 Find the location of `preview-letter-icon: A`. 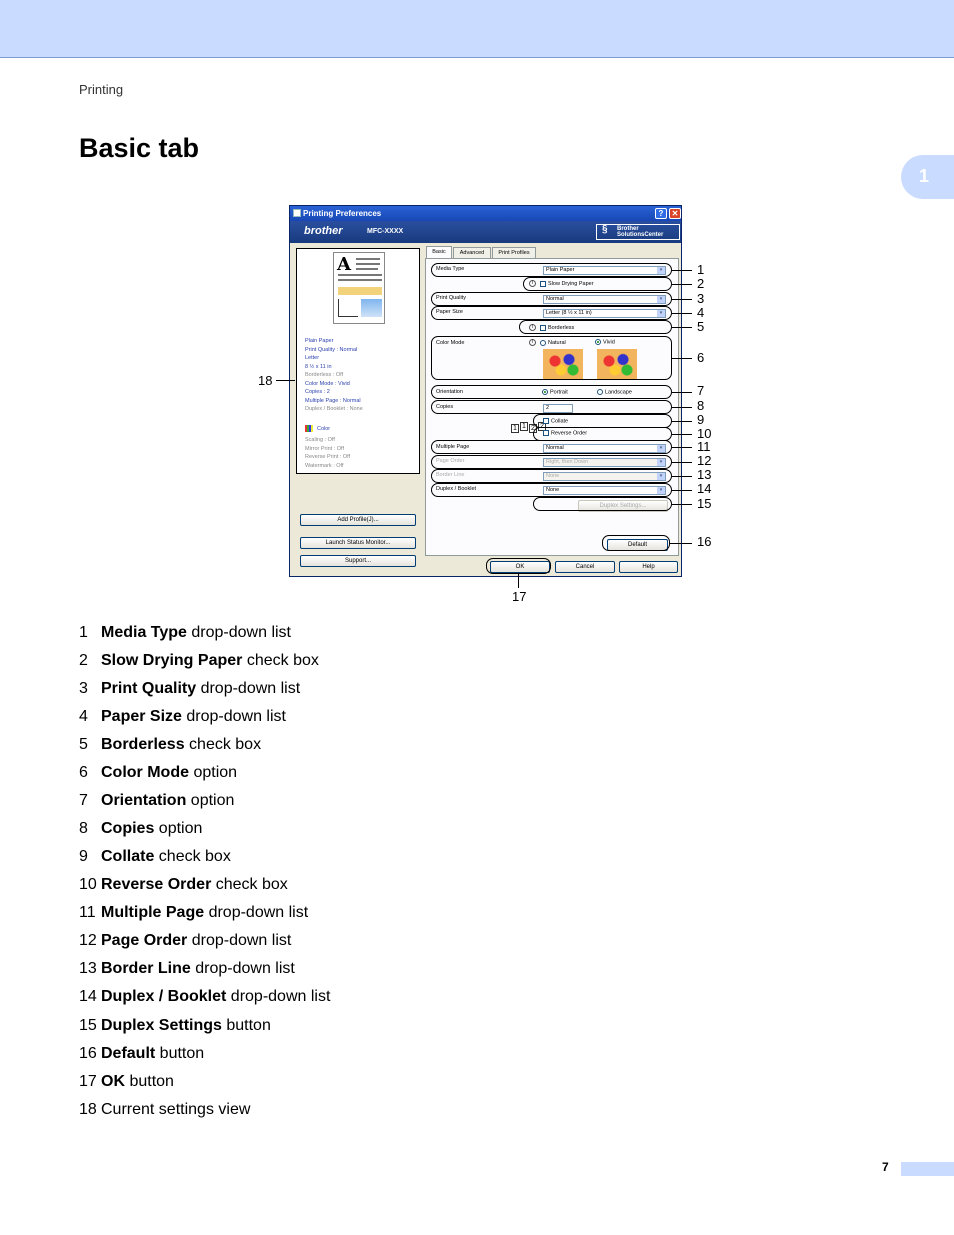

preview-letter-icon: A is located at coordinates (344, 264).